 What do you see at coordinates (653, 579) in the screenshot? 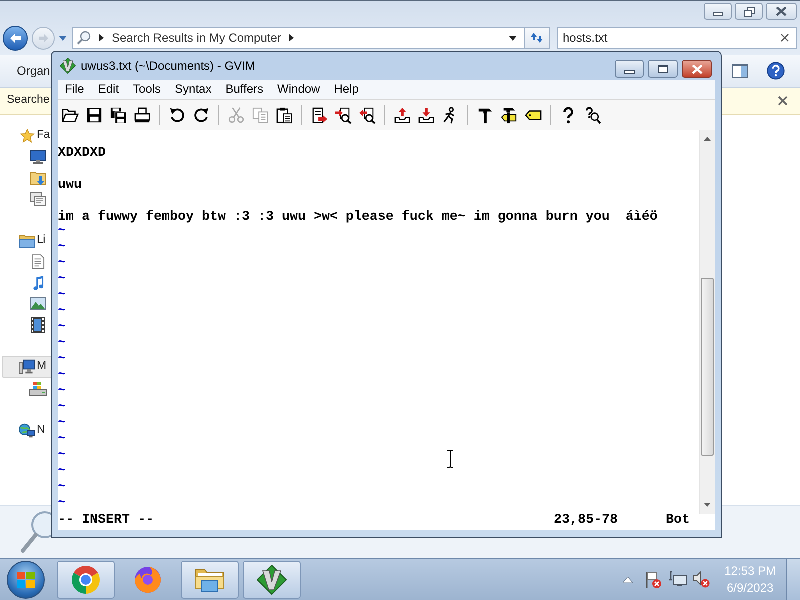
I see `flag-error-icon` at bounding box center [653, 579].